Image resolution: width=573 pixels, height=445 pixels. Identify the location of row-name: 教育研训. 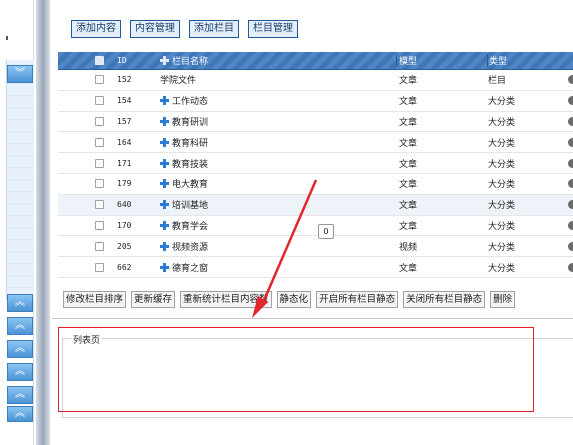
(190, 121).